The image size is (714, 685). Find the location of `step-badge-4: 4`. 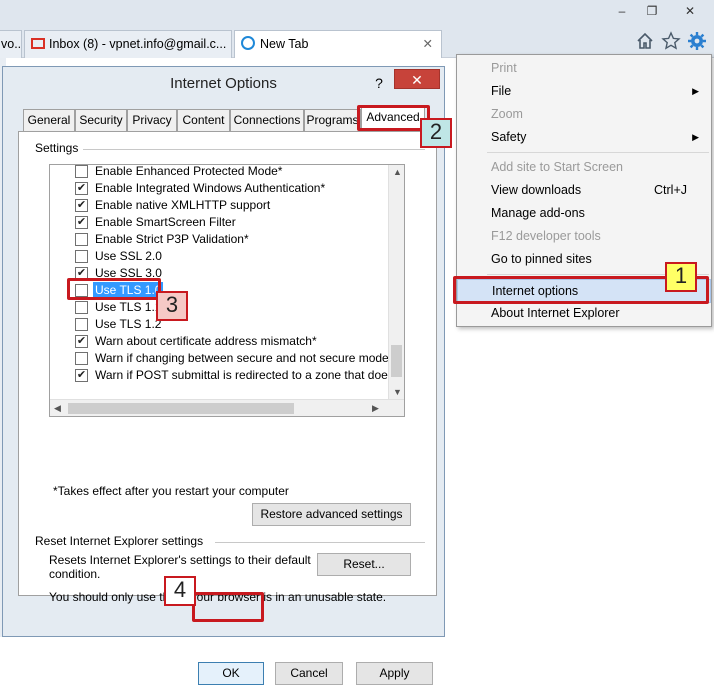

step-badge-4: 4 is located at coordinates (180, 591).